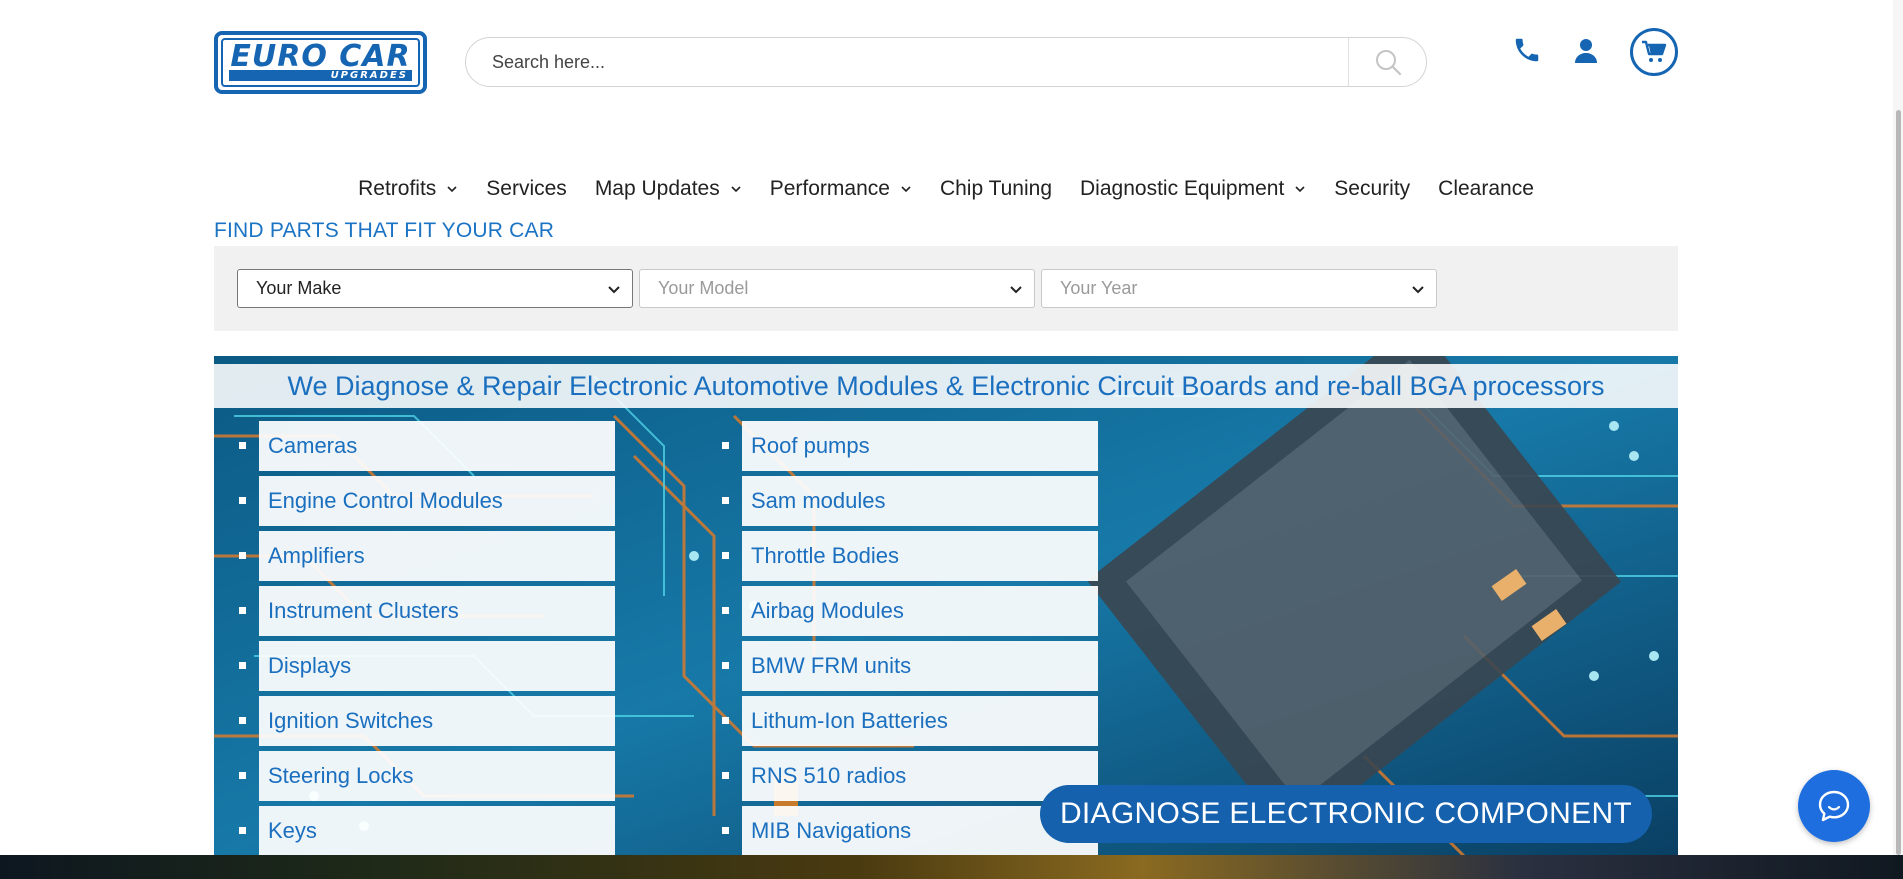 The height and width of the screenshot is (879, 1903). I want to click on search-input, so click(920, 62).